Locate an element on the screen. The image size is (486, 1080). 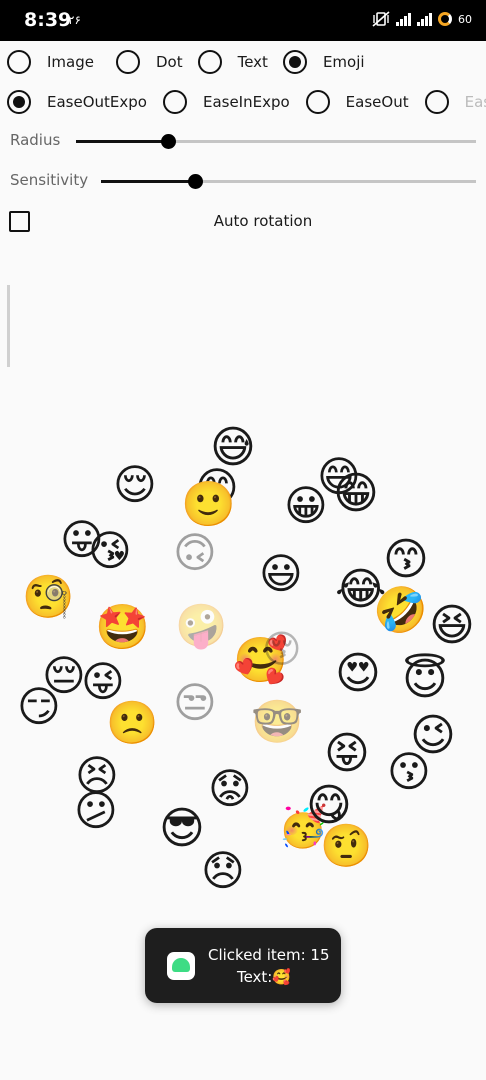
cloud-emoji: 🤣 is located at coordinates (400, 611).